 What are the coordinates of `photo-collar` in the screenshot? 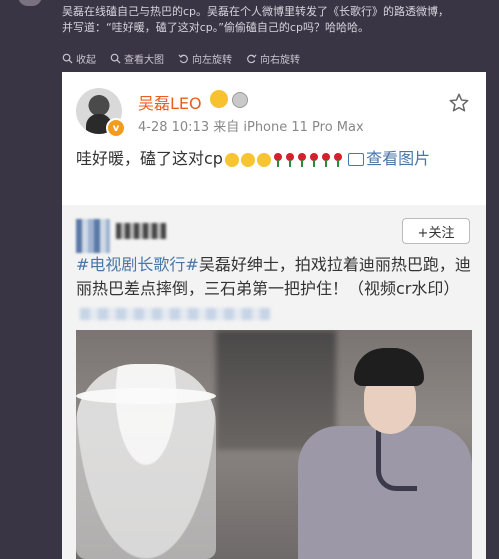 It's located at (396, 458).